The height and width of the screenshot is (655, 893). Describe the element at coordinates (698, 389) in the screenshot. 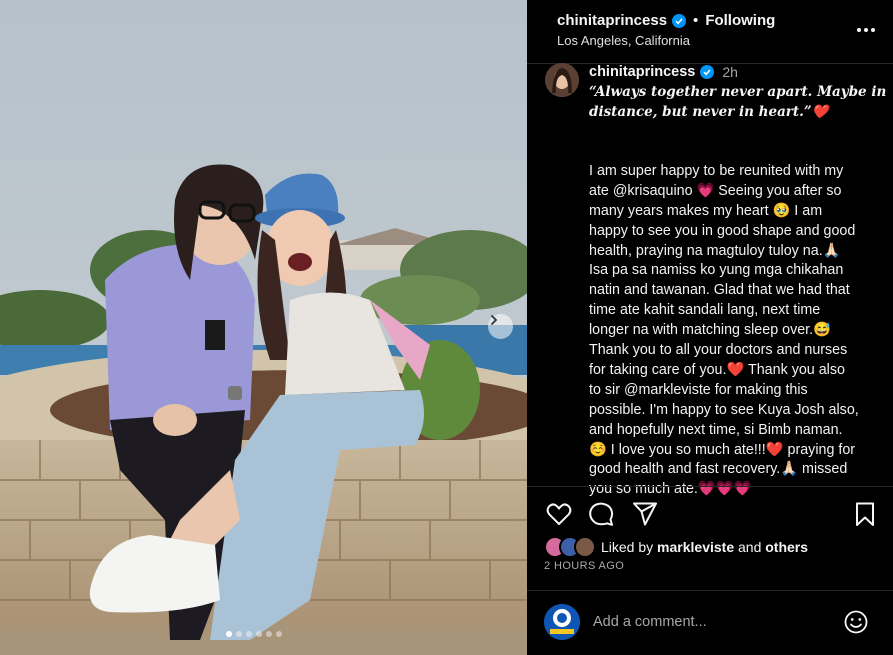

I see `caption-line: to sir @markleviste for making this` at that location.